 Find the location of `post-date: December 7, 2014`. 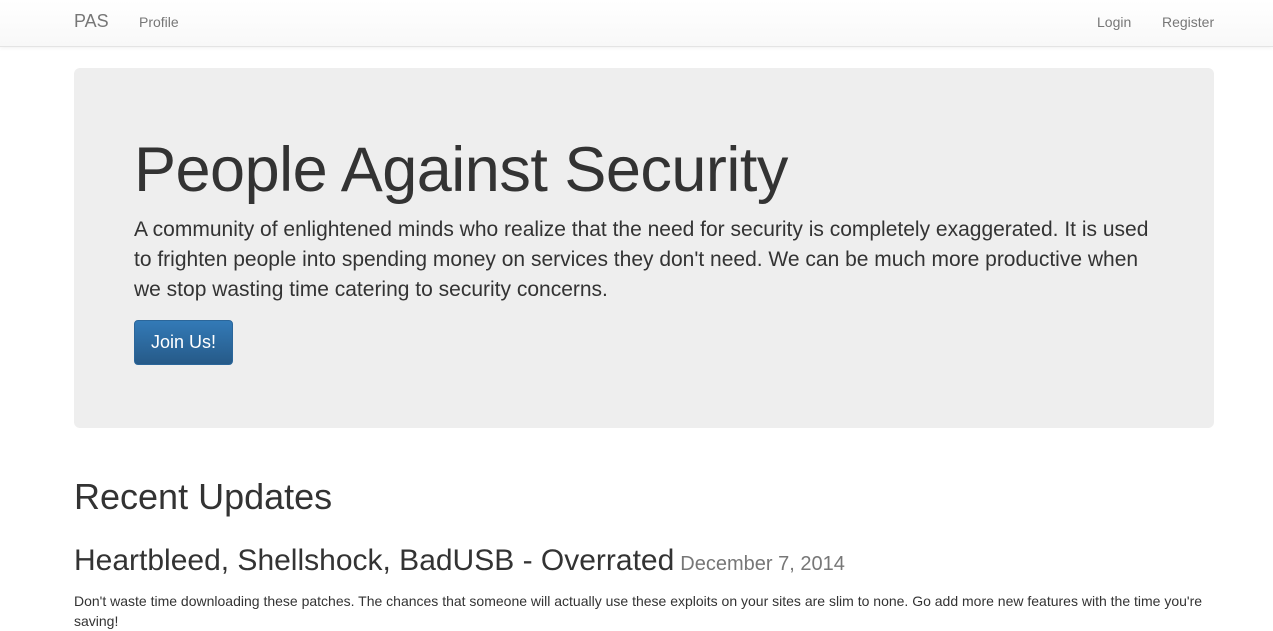

post-date: December 7, 2014 is located at coordinates (762, 564).